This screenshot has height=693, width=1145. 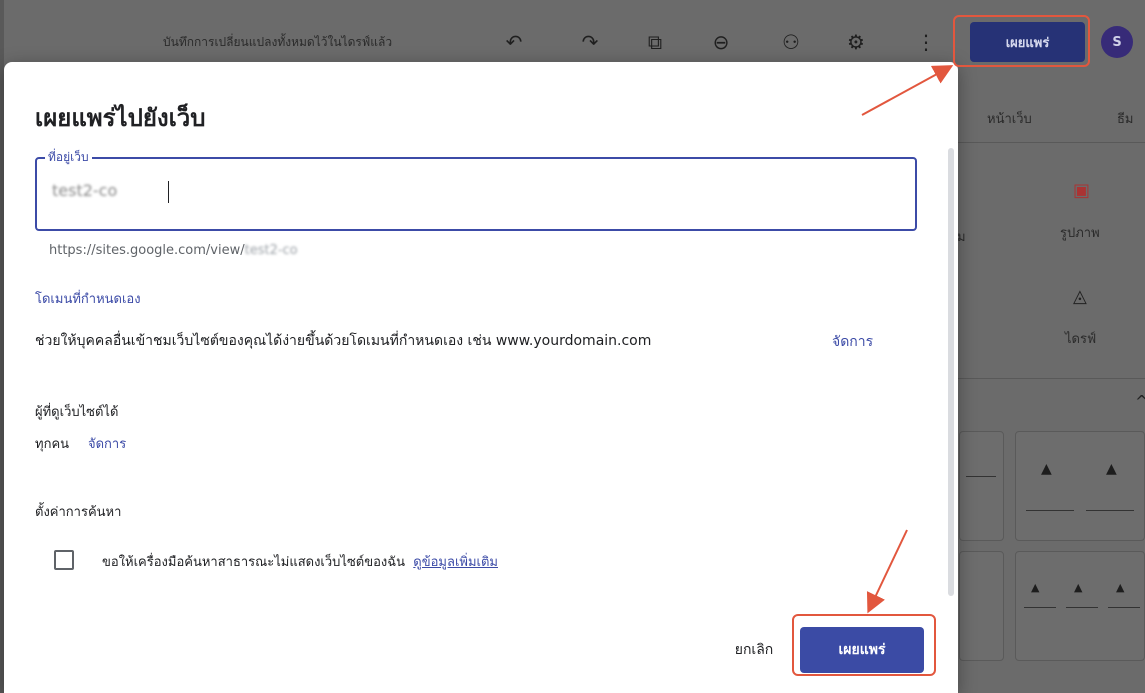 I want to click on more-options-icon: ⋮, so click(x=926, y=42).